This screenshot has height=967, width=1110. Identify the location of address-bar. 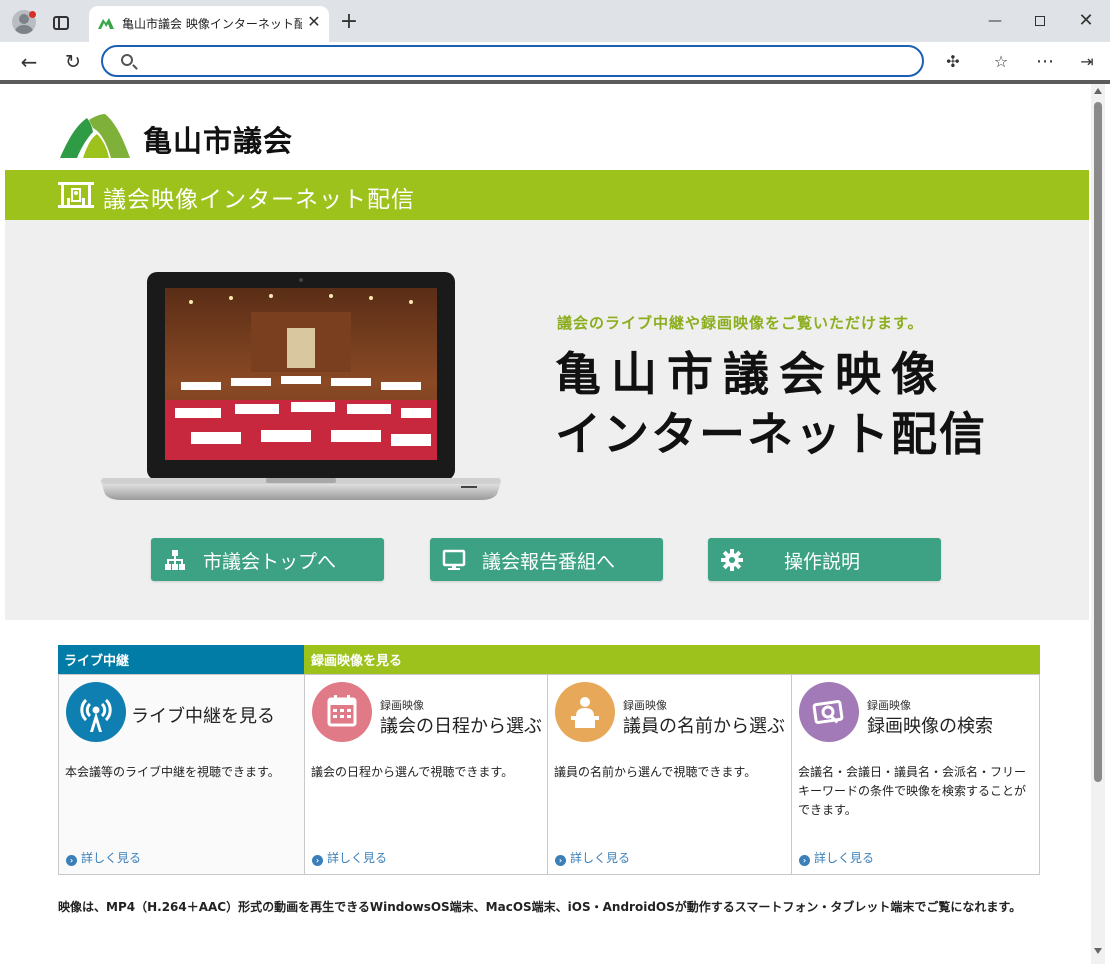
(512, 61).